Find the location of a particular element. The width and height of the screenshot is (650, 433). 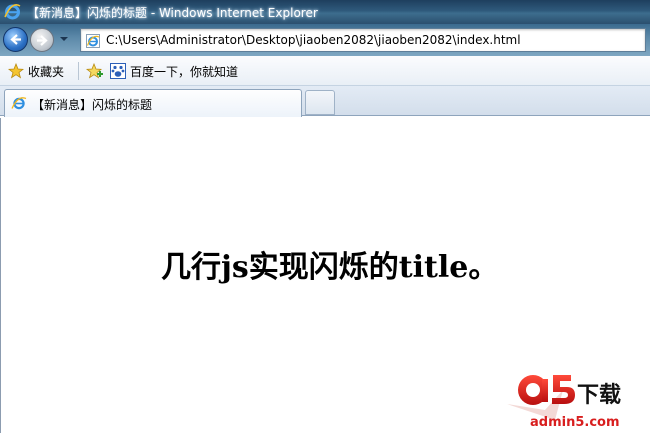

tab-label: 【新消息】闪烁的标题 is located at coordinates (92, 105).